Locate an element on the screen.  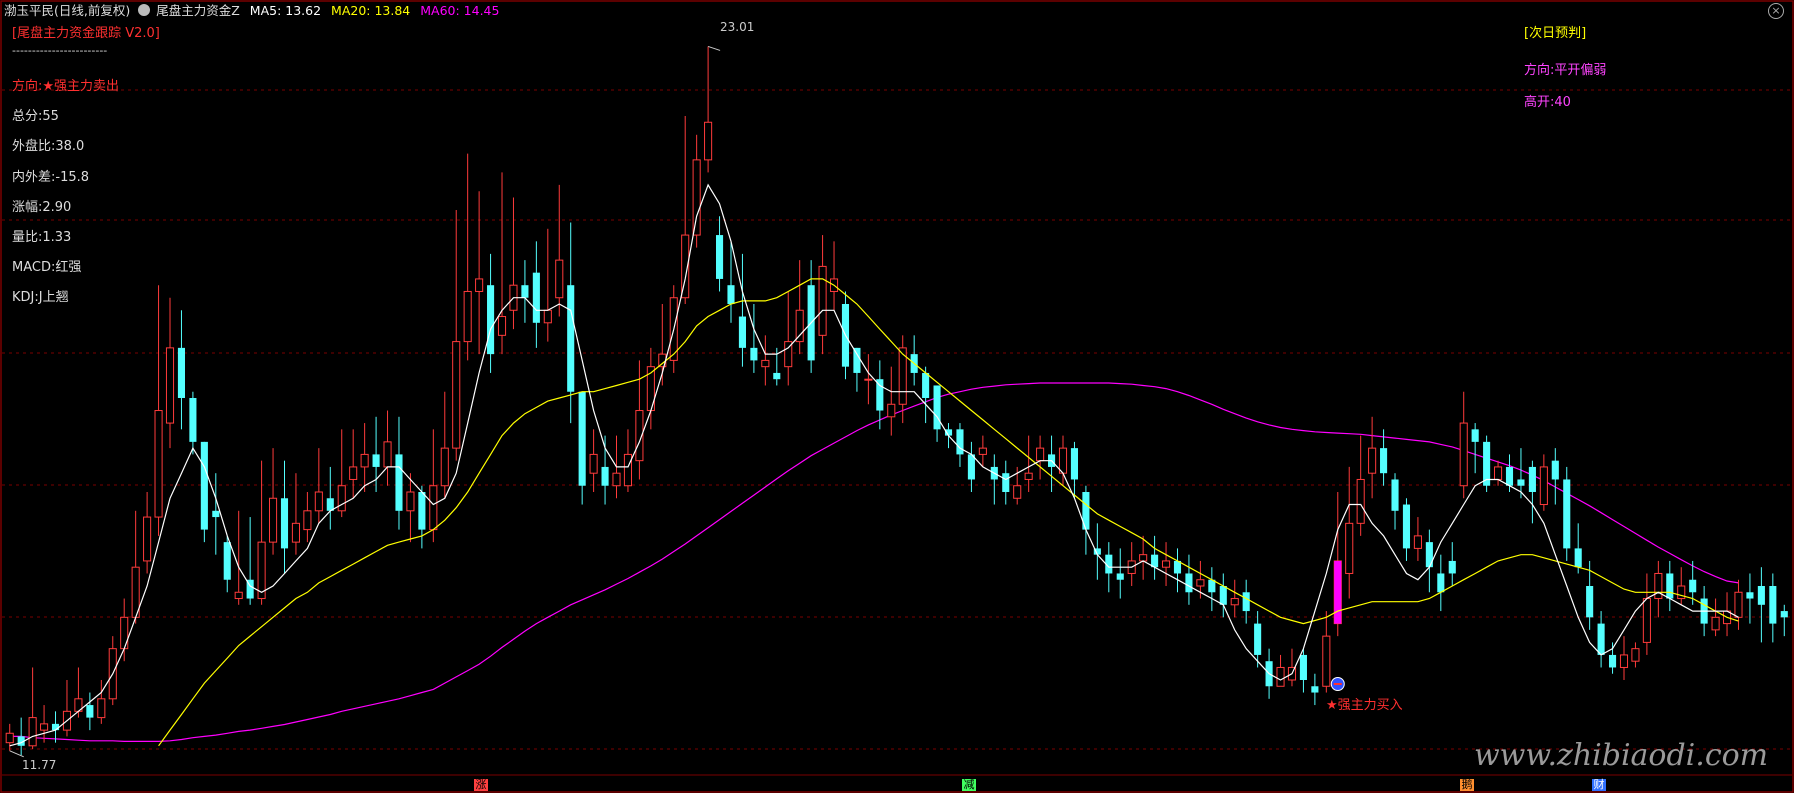
bottom-marker-e: 鹅 is located at coordinates (1467, 785).